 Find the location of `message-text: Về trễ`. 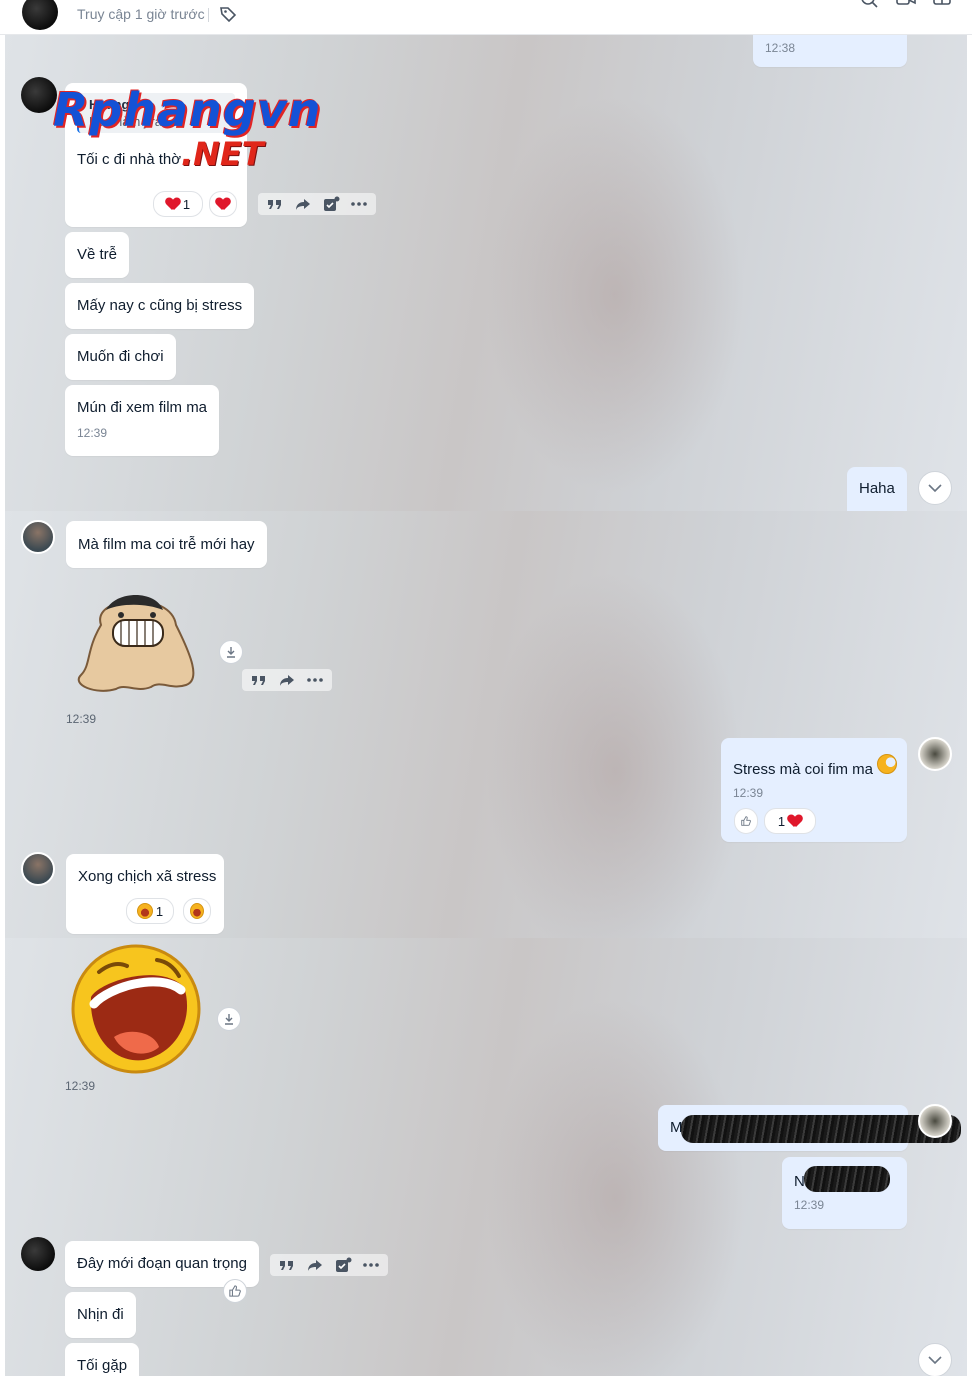

message-text: Về trễ is located at coordinates (97, 254).